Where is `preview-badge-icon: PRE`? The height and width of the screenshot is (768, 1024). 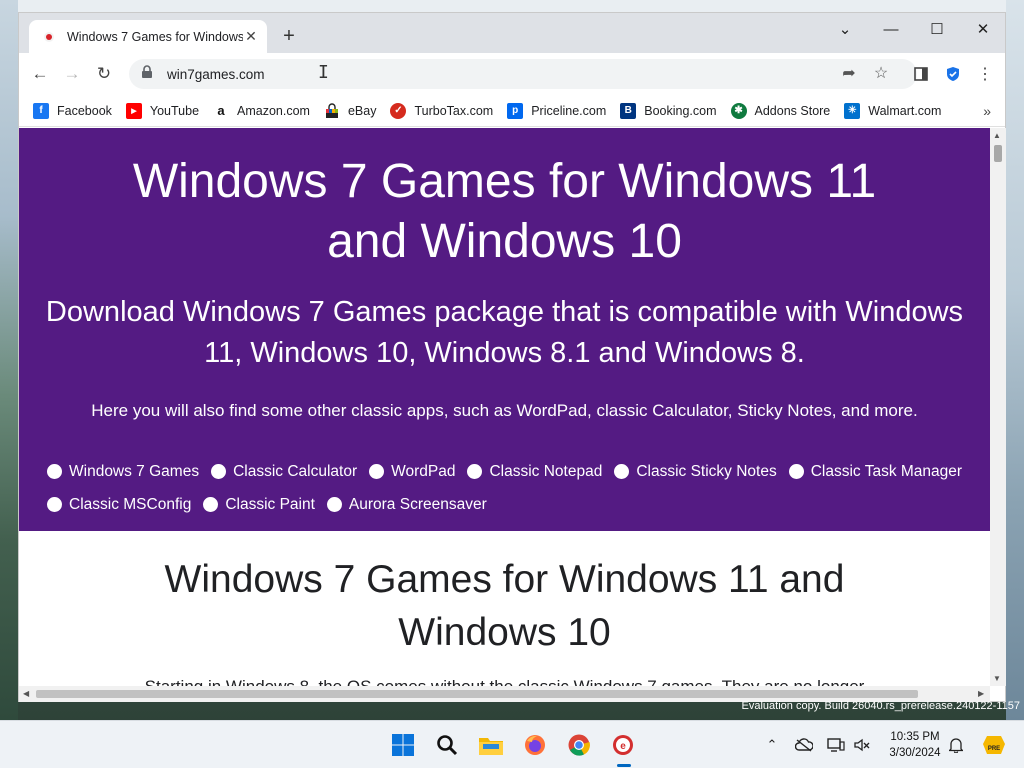 preview-badge-icon: PRE is located at coordinates (994, 745).